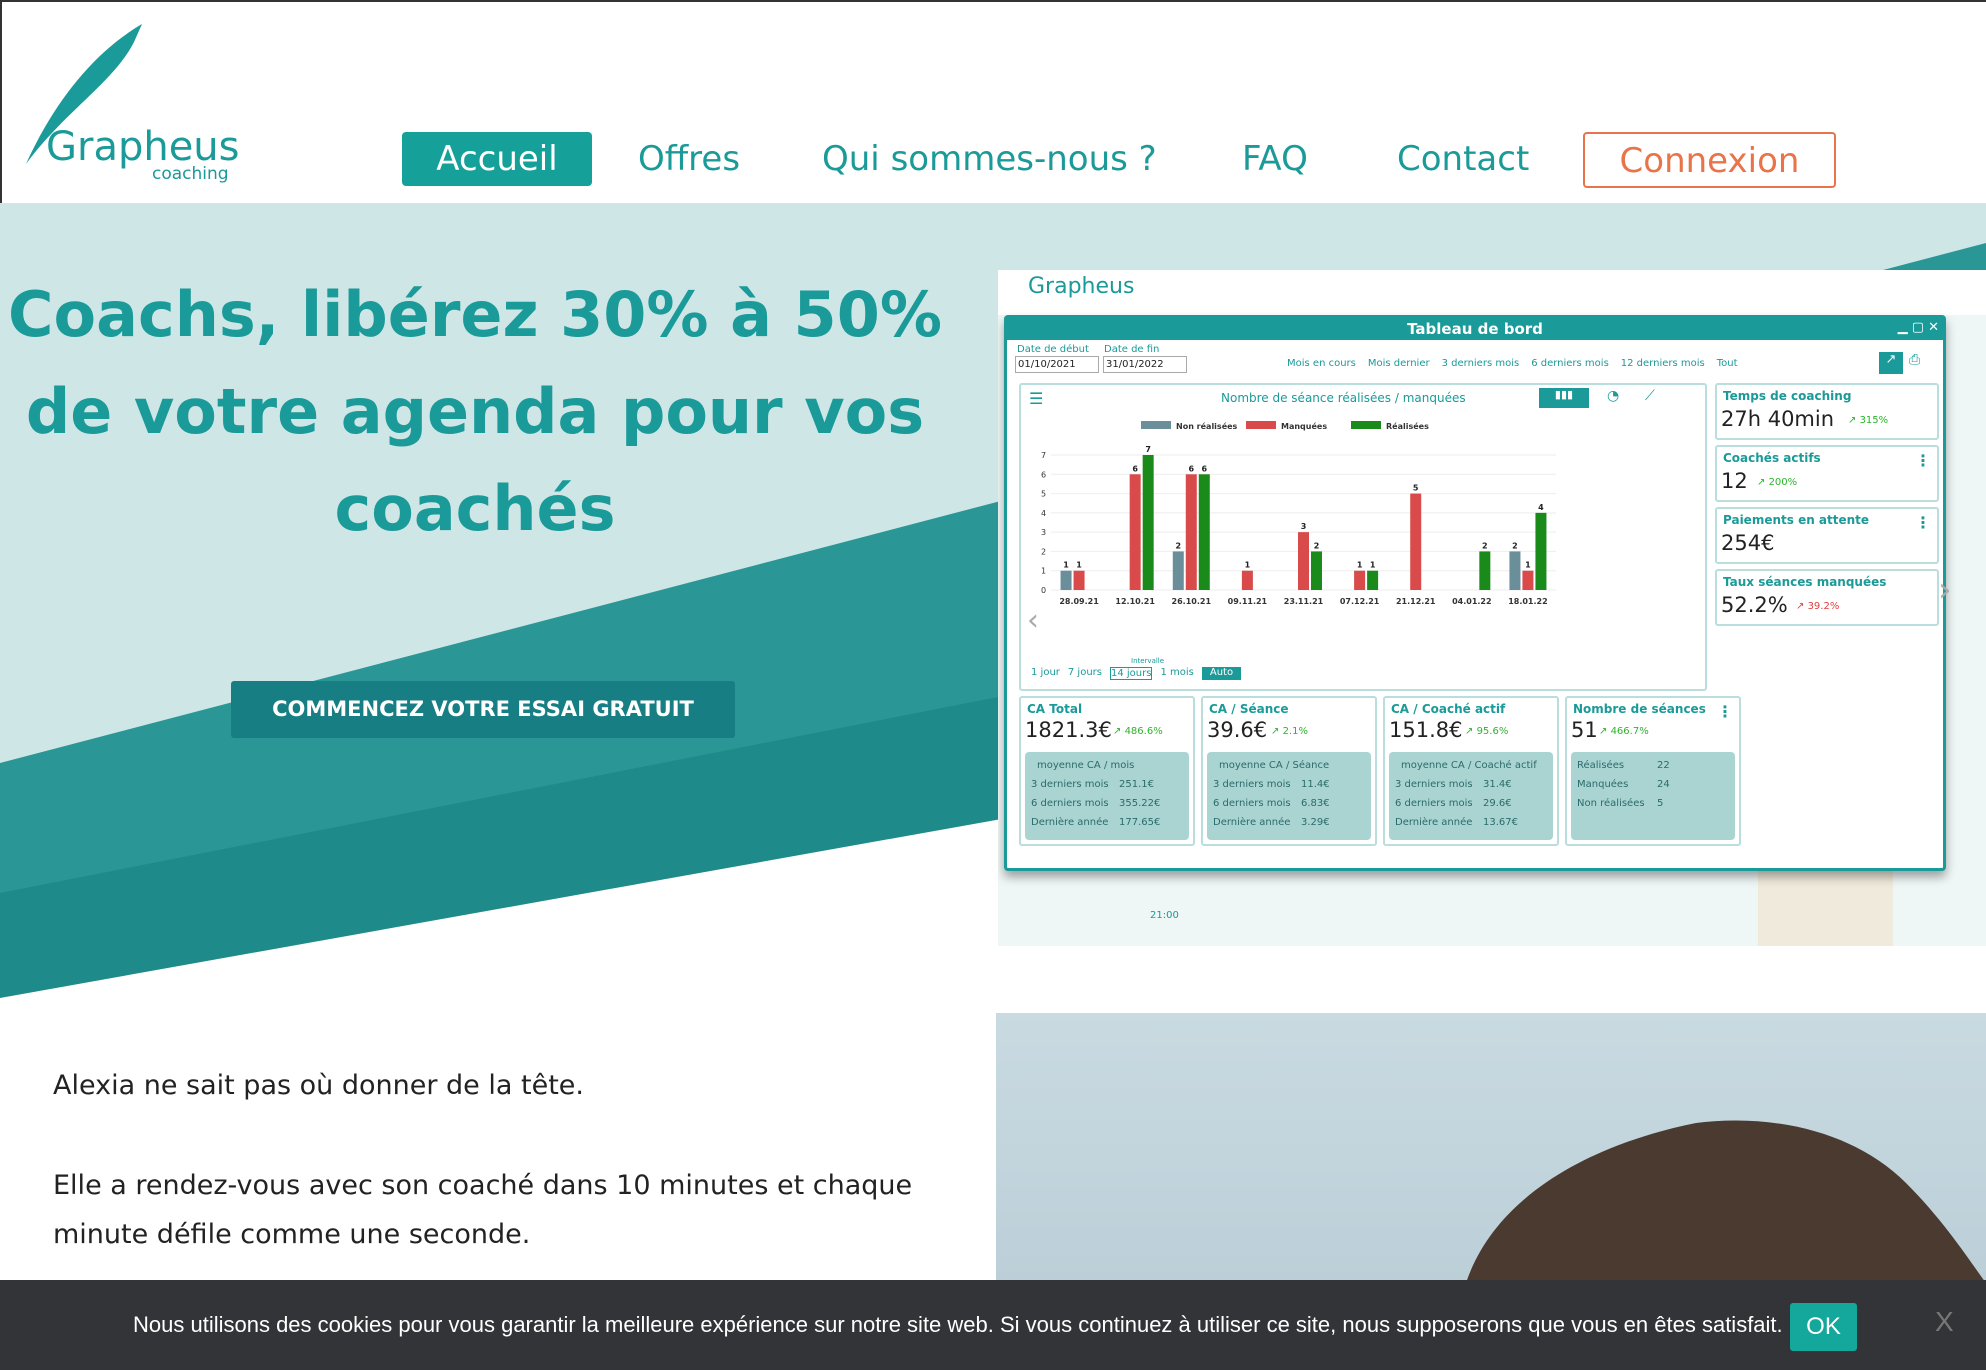 The height and width of the screenshot is (1370, 1986). I want to click on stat-title: Nombre de séances, so click(1639, 709).